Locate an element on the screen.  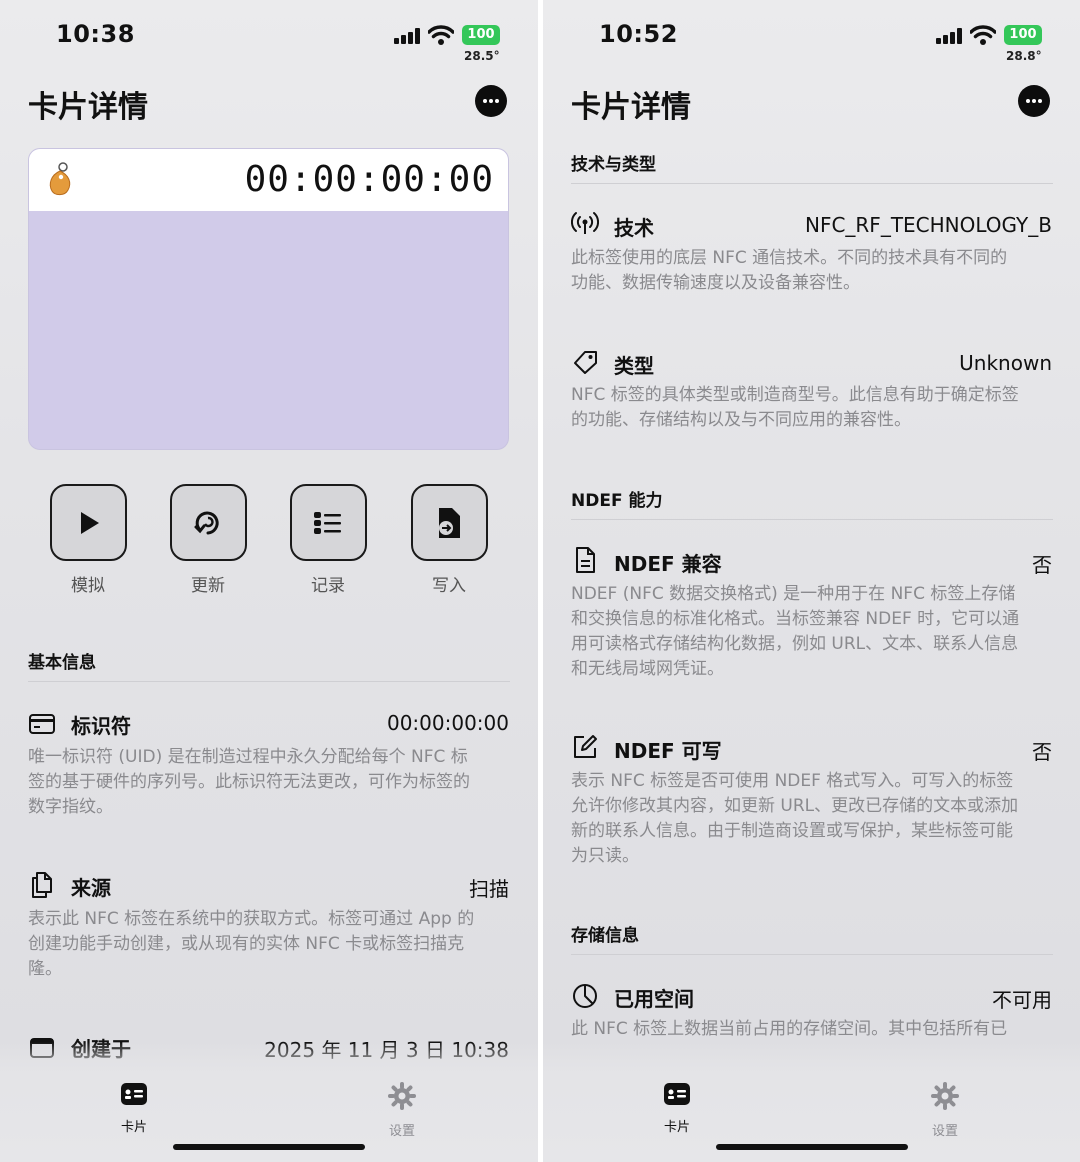
identifier-label: 标识符 is located at coordinates (101, 726).